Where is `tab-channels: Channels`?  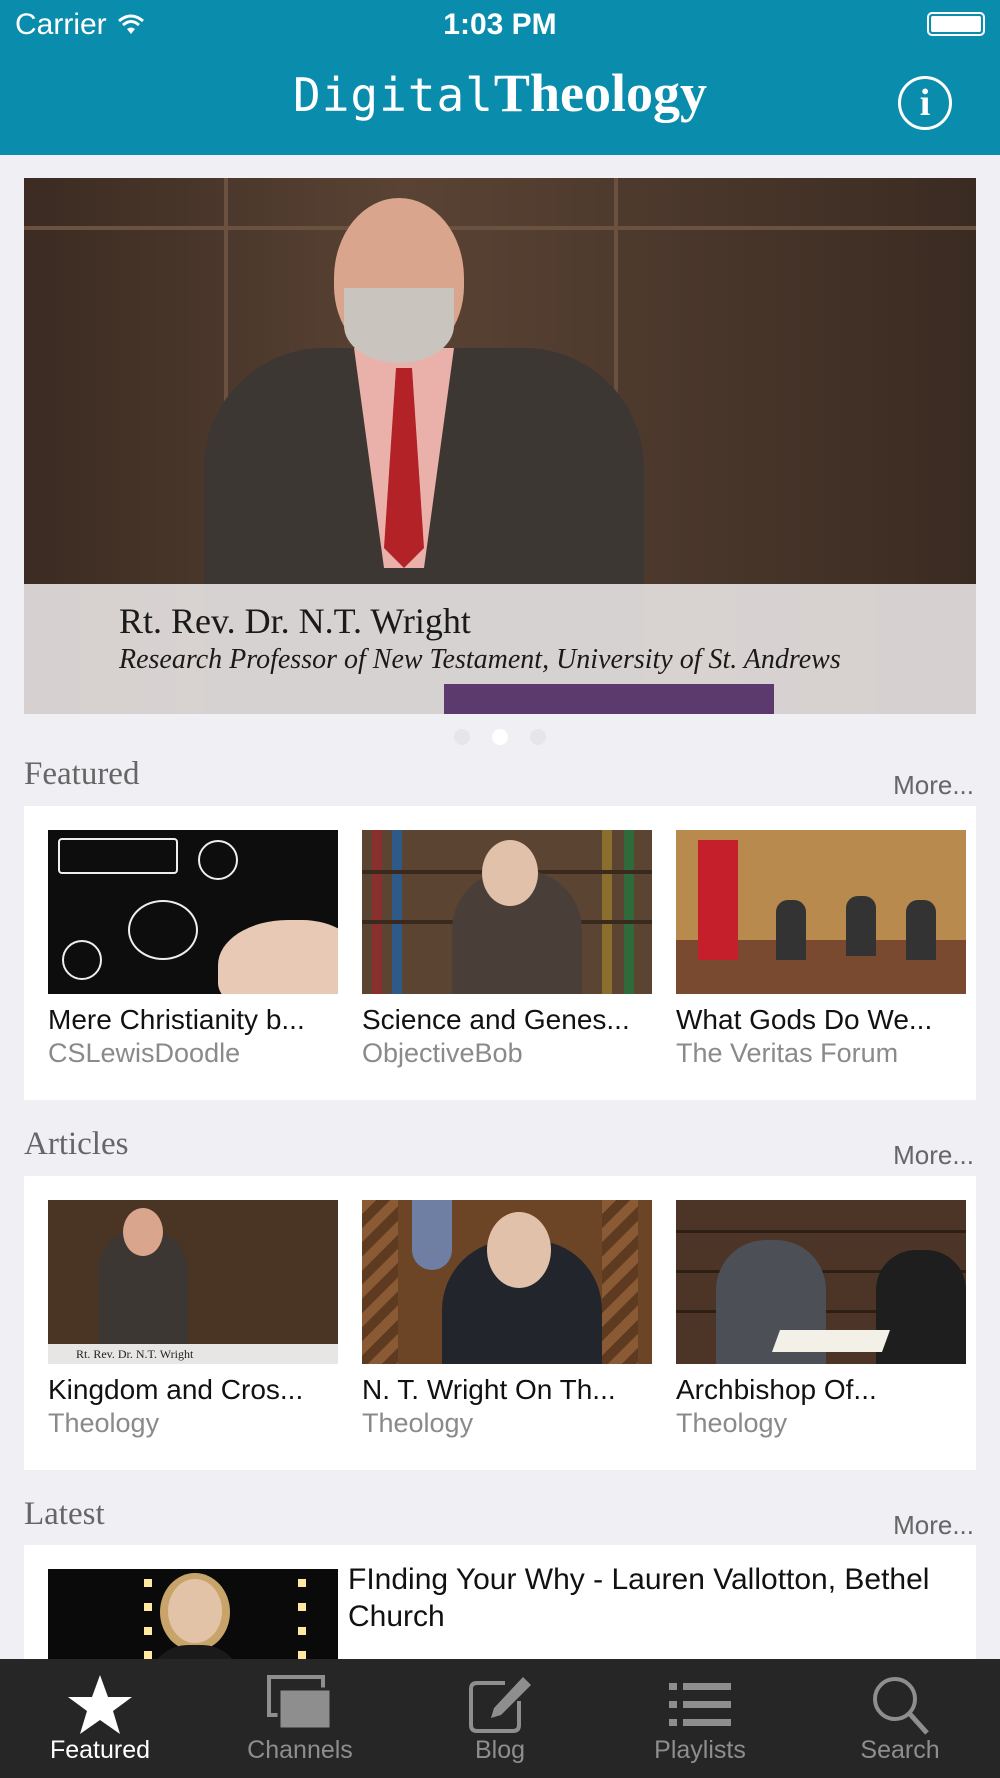
tab-channels: Channels is located at coordinates (300, 1718).